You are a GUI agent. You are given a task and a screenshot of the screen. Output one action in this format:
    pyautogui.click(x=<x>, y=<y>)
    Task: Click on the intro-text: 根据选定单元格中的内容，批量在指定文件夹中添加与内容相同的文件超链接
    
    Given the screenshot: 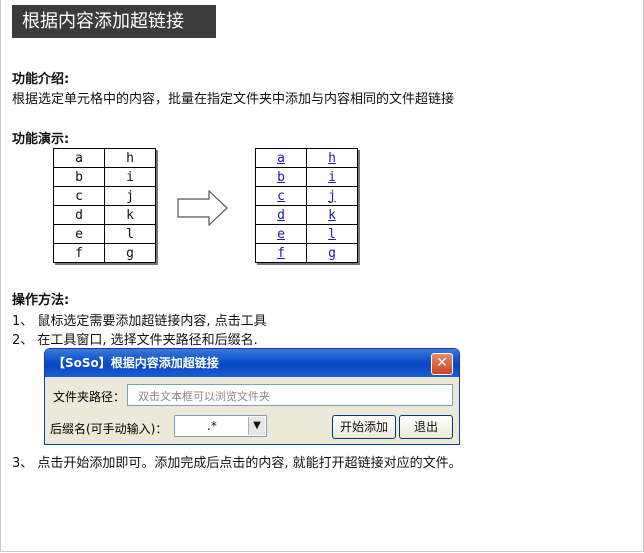 What is the action you would take?
    pyautogui.click(x=233, y=99)
    